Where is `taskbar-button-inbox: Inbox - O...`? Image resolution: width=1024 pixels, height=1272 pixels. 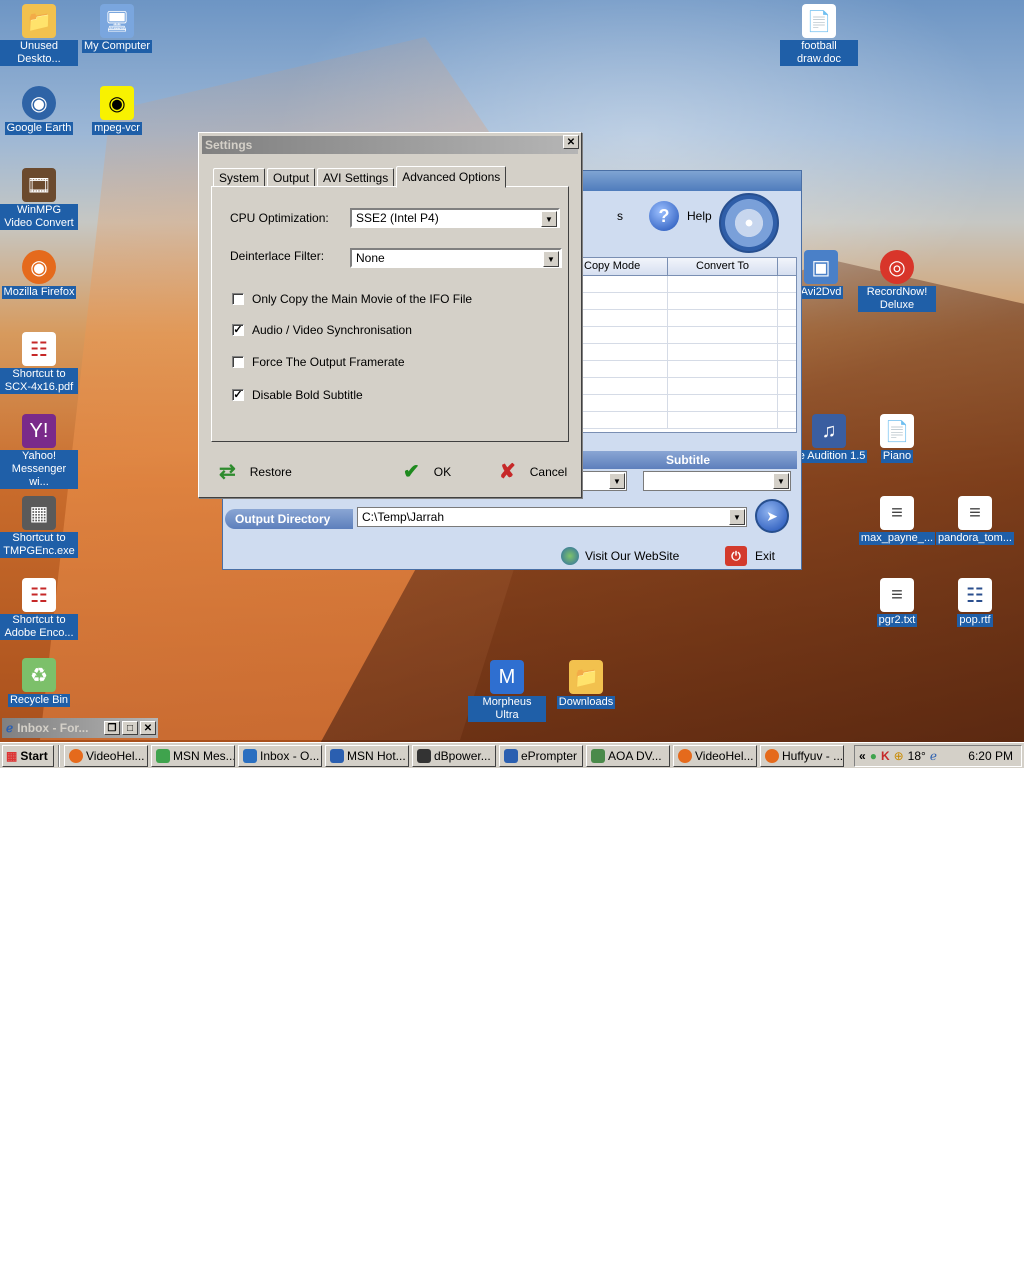 taskbar-button-inbox: Inbox - O... is located at coordinates (280, 755).